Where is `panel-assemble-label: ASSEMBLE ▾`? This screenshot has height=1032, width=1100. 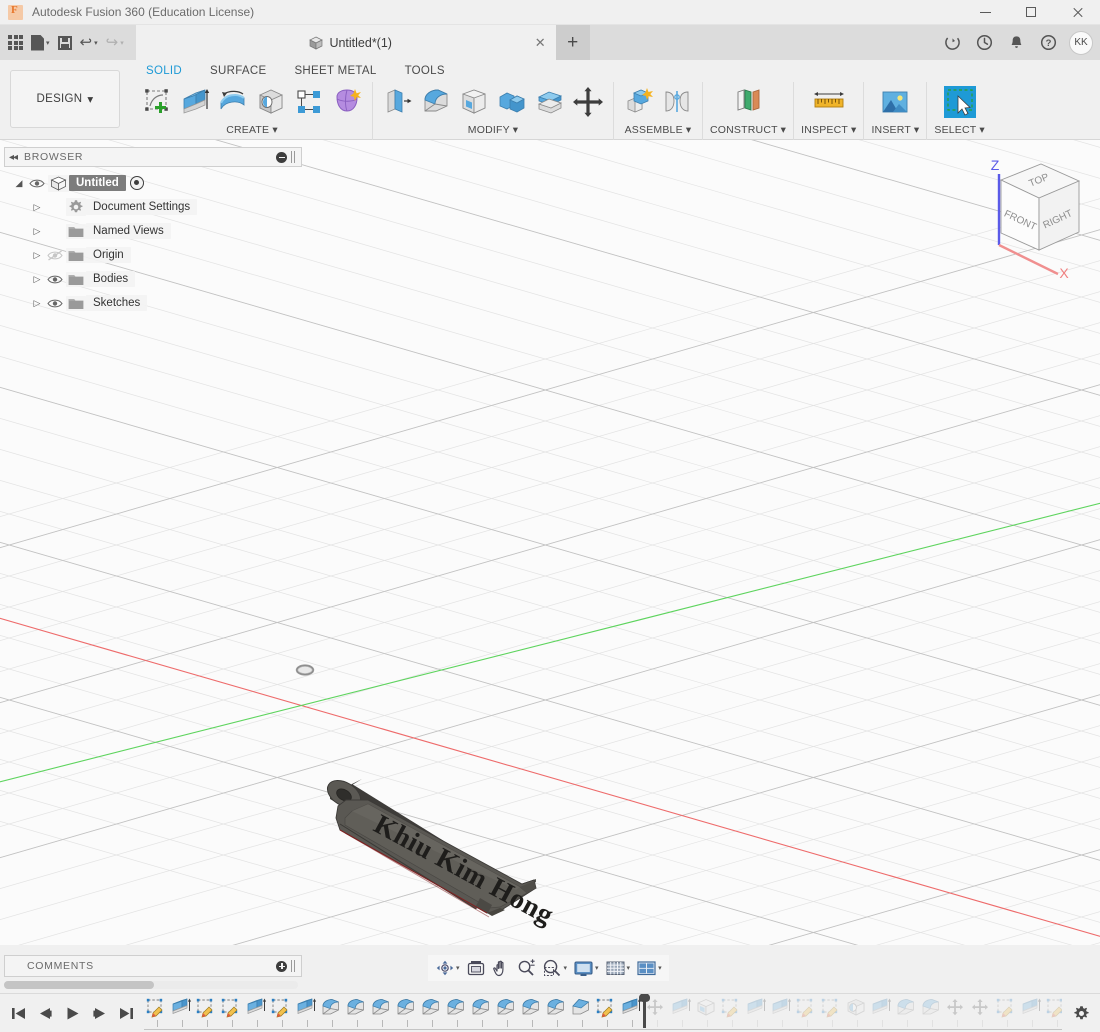 panel-assemble-label: ASSEMBLE ▾ is located at coordinates (658, 130).